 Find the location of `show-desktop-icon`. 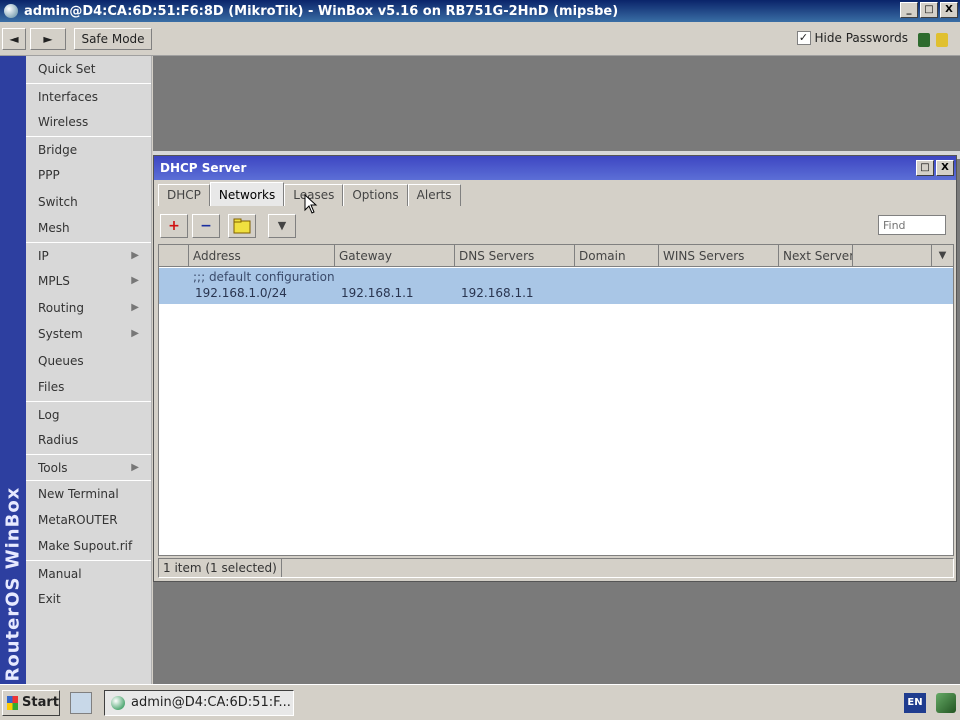

show-desktop-icon is located at coordinates (81, 703).